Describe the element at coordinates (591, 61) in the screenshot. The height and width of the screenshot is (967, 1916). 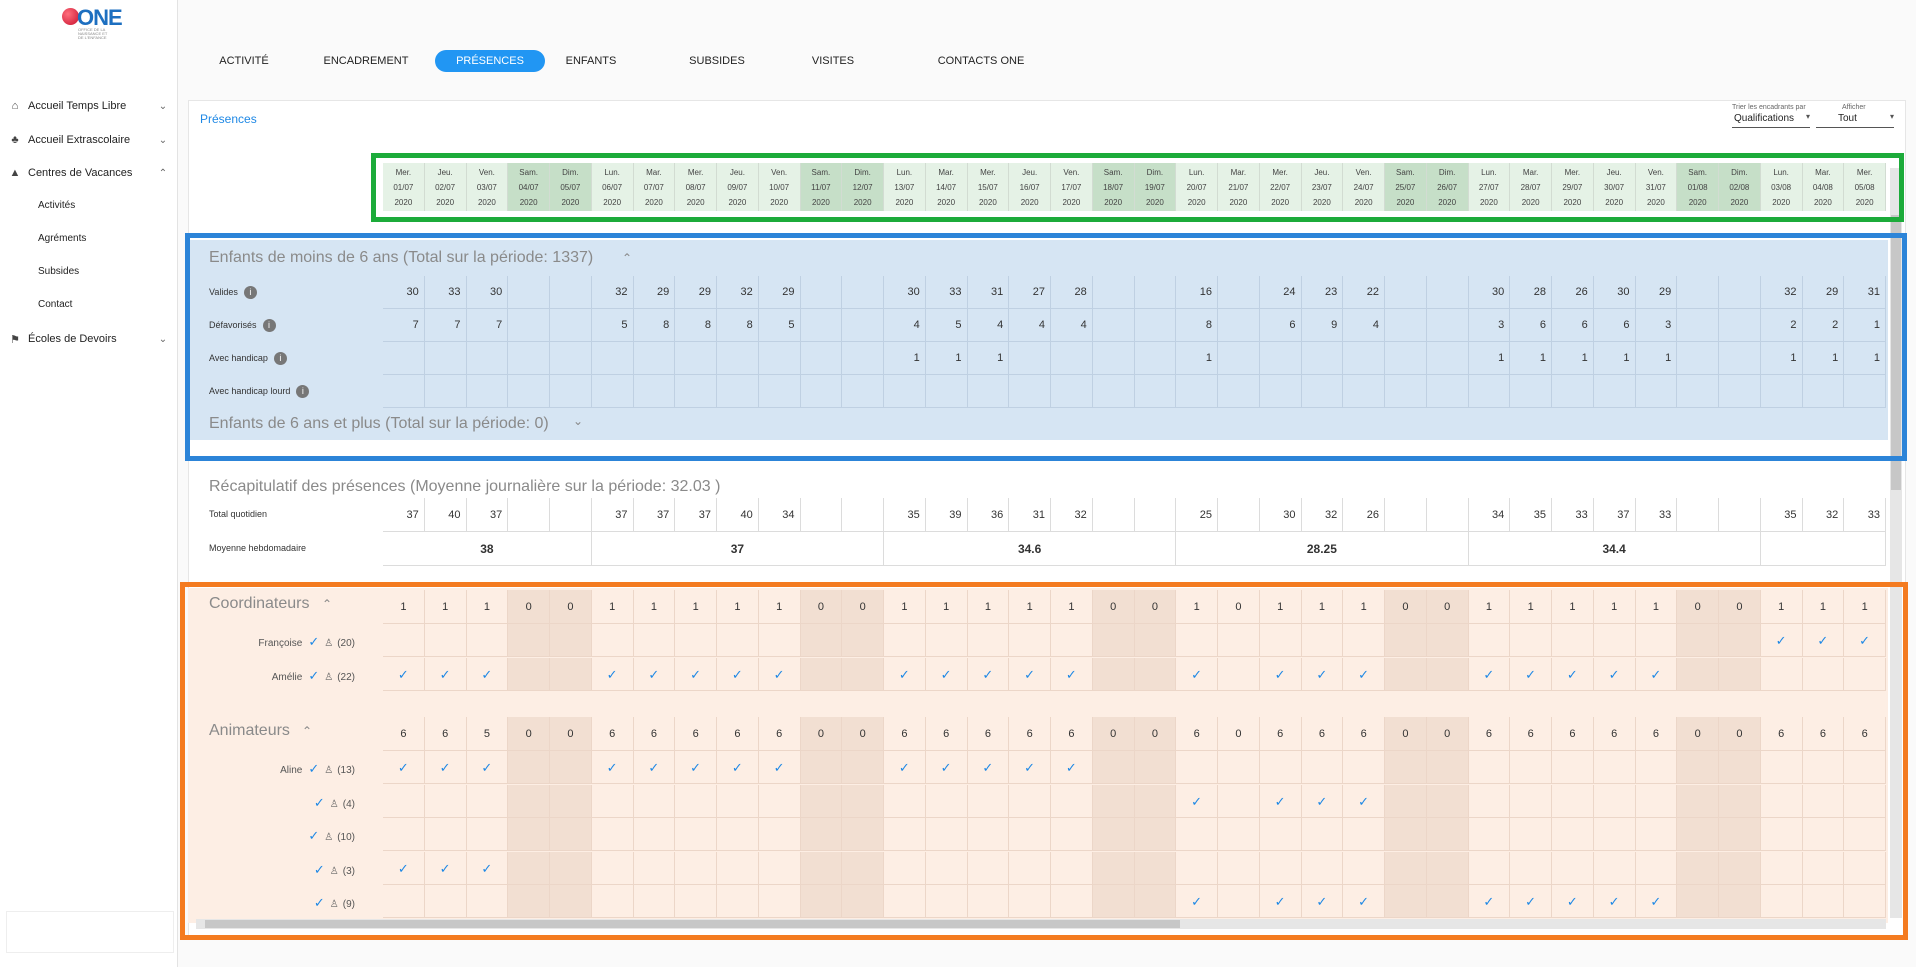
I see `tab-3: ENFANTS` at that location.